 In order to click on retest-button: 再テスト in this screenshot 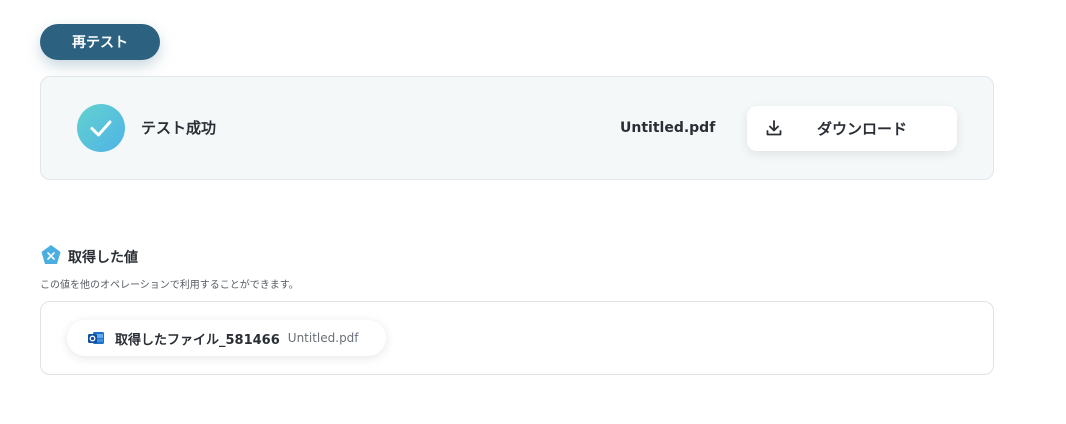, I will do `click(100, 42)`.